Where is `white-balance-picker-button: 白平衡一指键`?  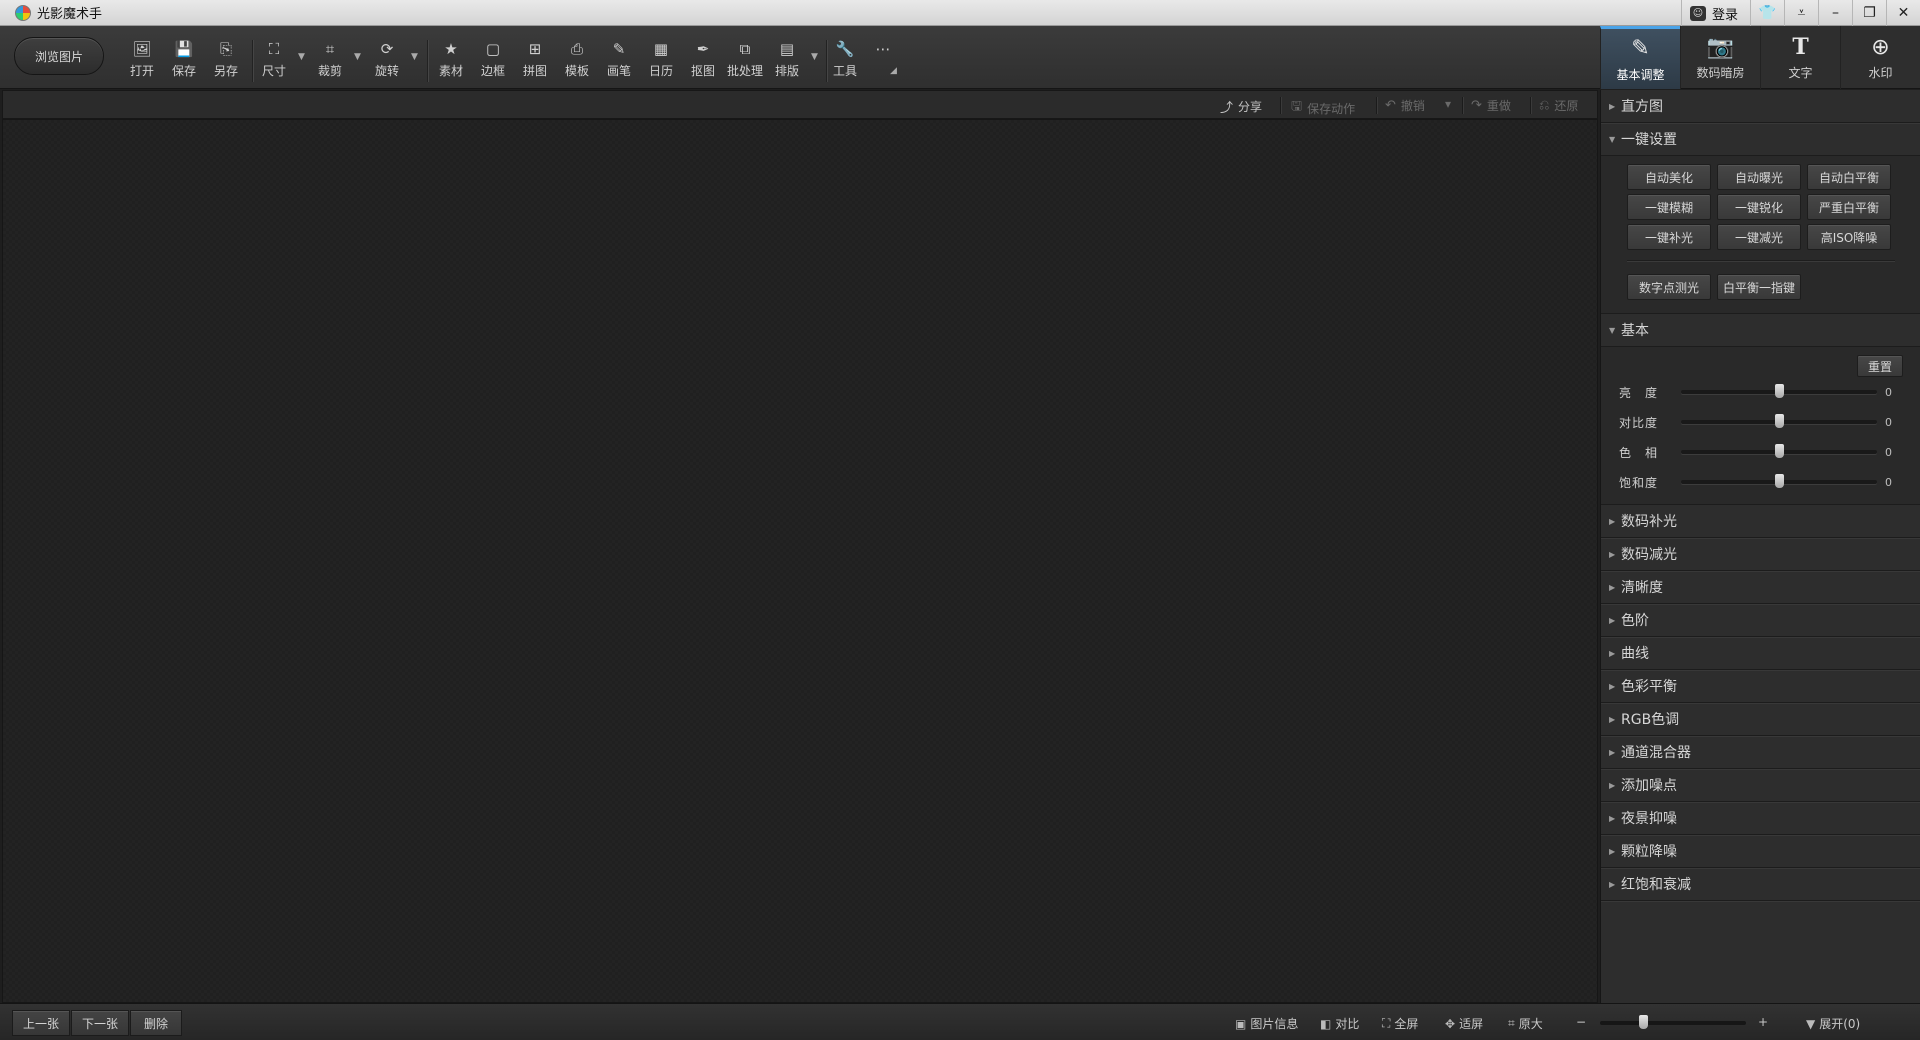 white-balance-picker-button: 白平衡一指键 is located at coordinates (1759, 287).